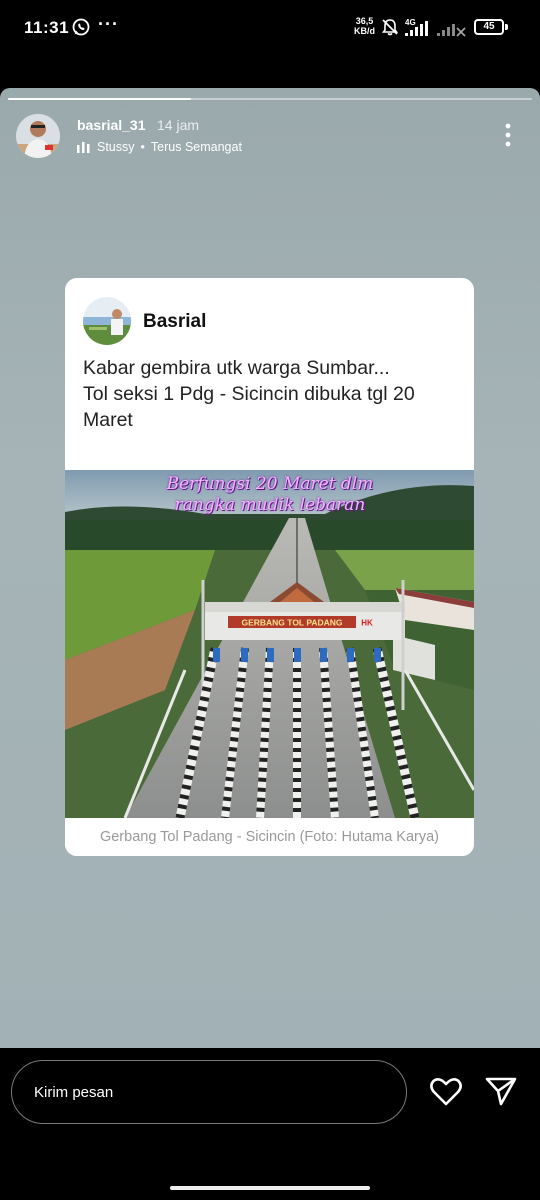 This screenshot has width=540, height=1200. I want to click on avatar, so click(38, 136).